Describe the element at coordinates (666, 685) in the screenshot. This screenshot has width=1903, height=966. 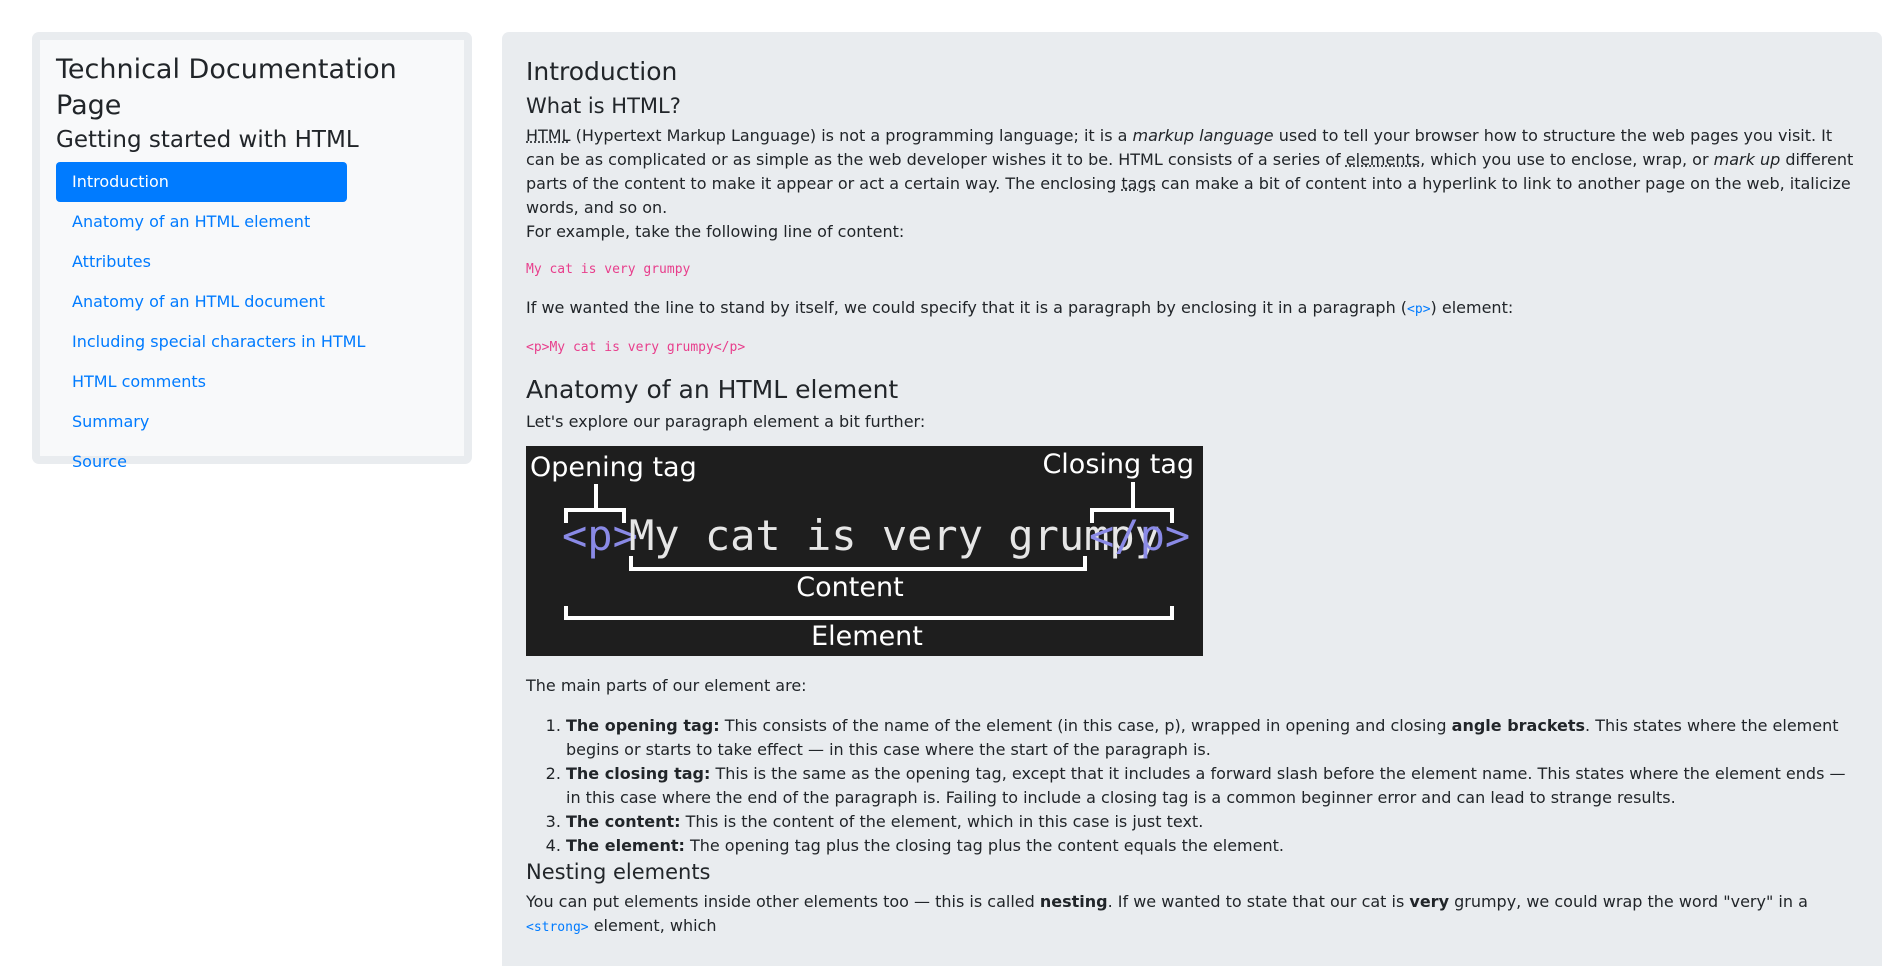
I see `main-parts-intro: The main parts of our element are:` at that location.